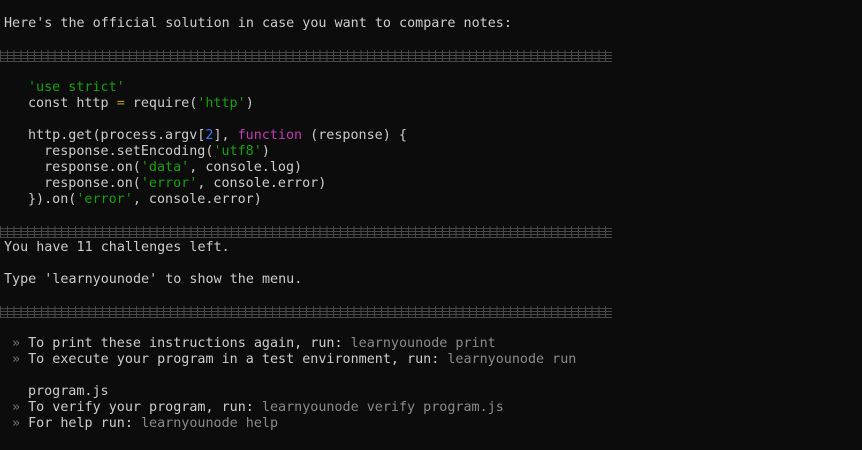 The image size is (862, 450). I want to click on list-item: » For help run: learnyounode help, so click(145, 424).